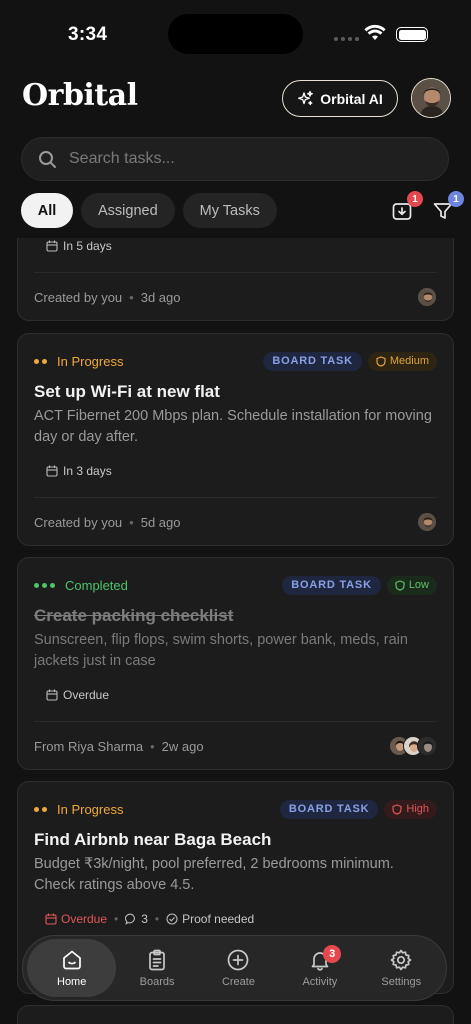  What do you see at coordinates (431, 98) in the screenshot?
I see `profile-avatar` at bounding box center [431, 98].